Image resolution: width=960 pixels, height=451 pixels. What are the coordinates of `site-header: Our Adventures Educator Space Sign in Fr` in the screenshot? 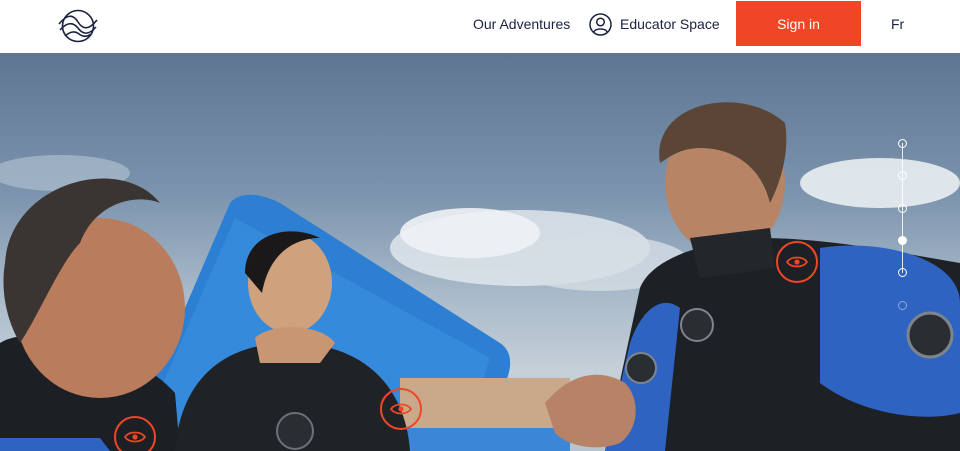 It's located at (480, 26).